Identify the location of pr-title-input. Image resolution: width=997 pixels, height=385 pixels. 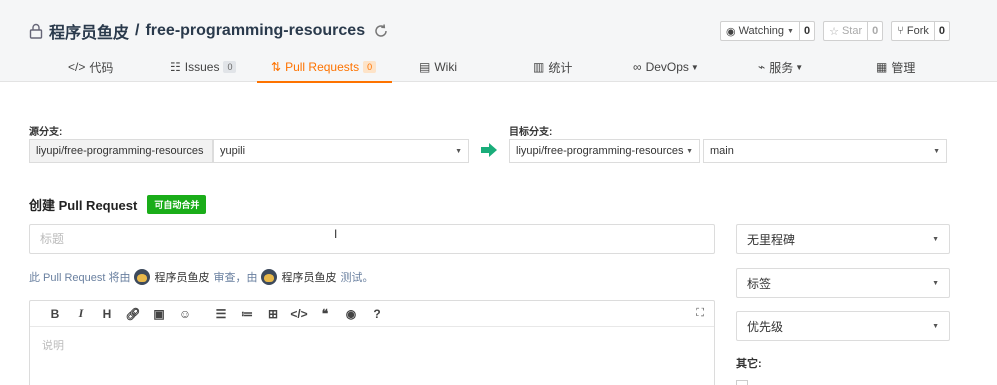
(372, 239).